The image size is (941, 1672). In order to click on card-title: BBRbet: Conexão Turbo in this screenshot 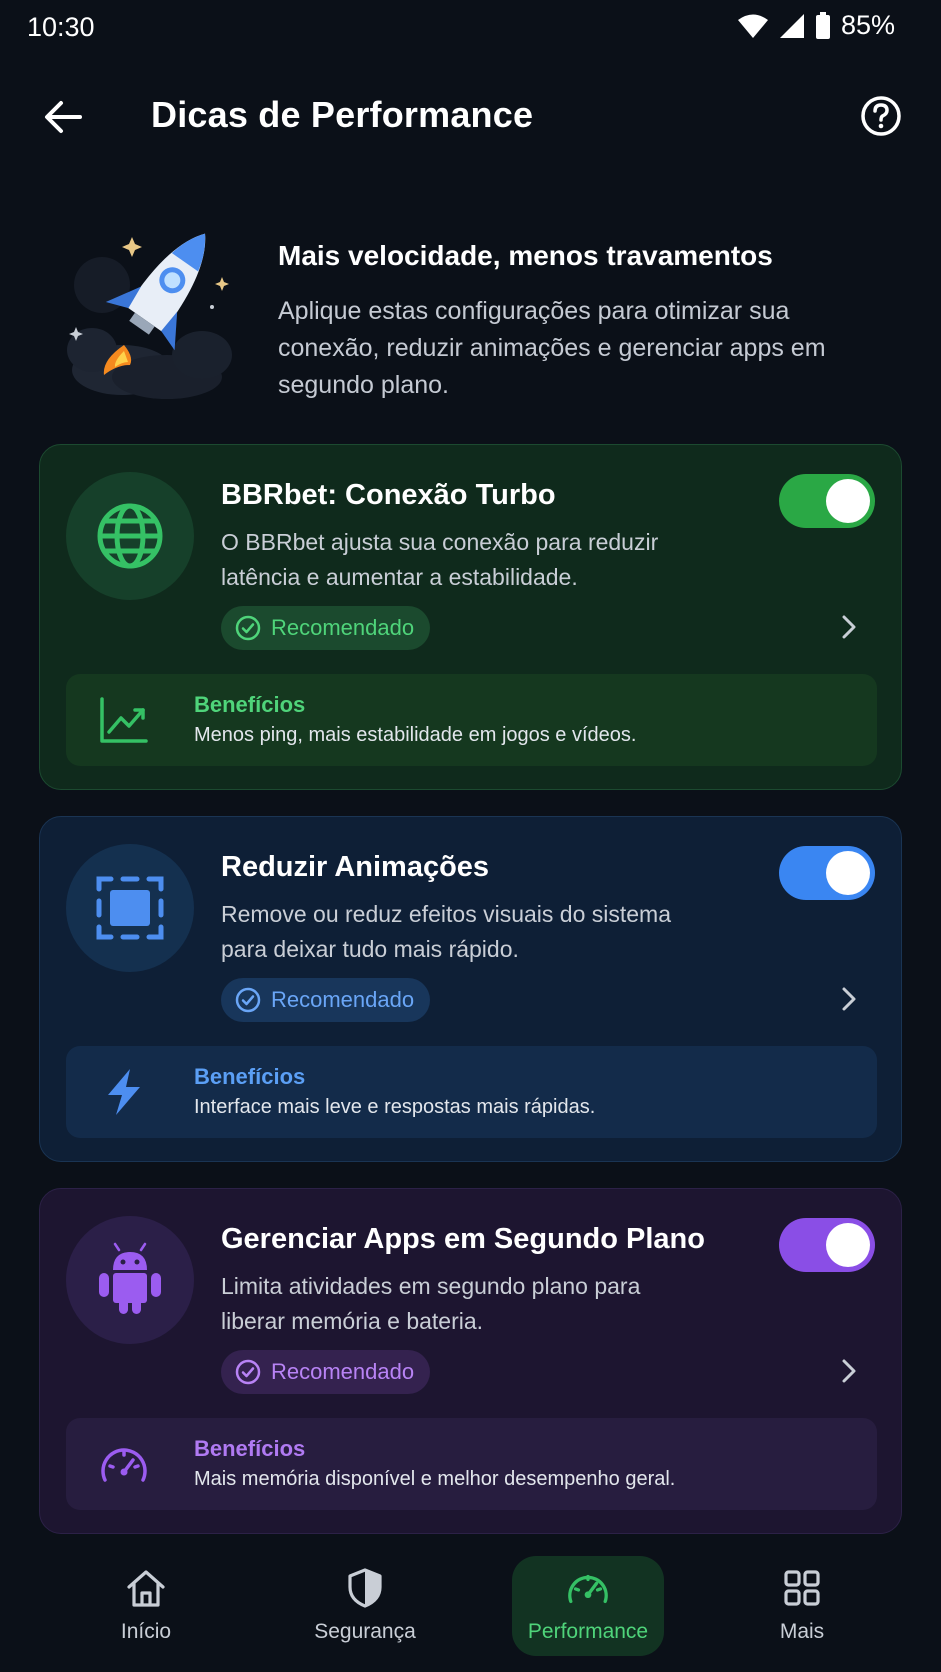, I will do `click(388, 495)`.